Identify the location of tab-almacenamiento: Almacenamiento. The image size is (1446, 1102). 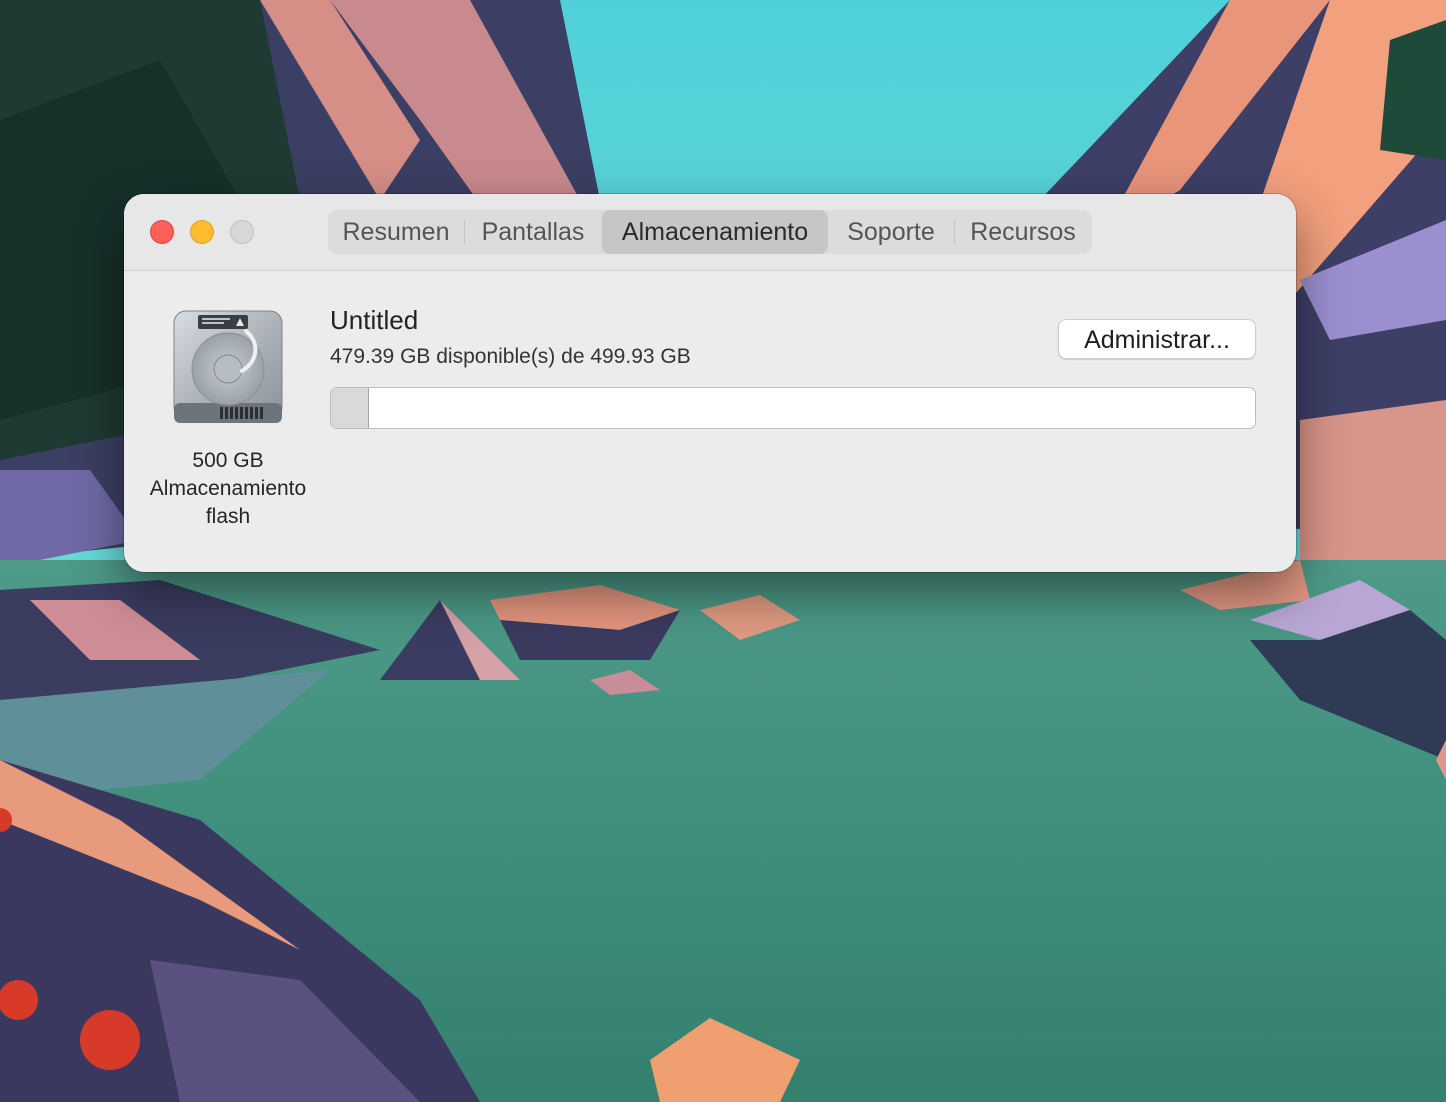
(715, 232).